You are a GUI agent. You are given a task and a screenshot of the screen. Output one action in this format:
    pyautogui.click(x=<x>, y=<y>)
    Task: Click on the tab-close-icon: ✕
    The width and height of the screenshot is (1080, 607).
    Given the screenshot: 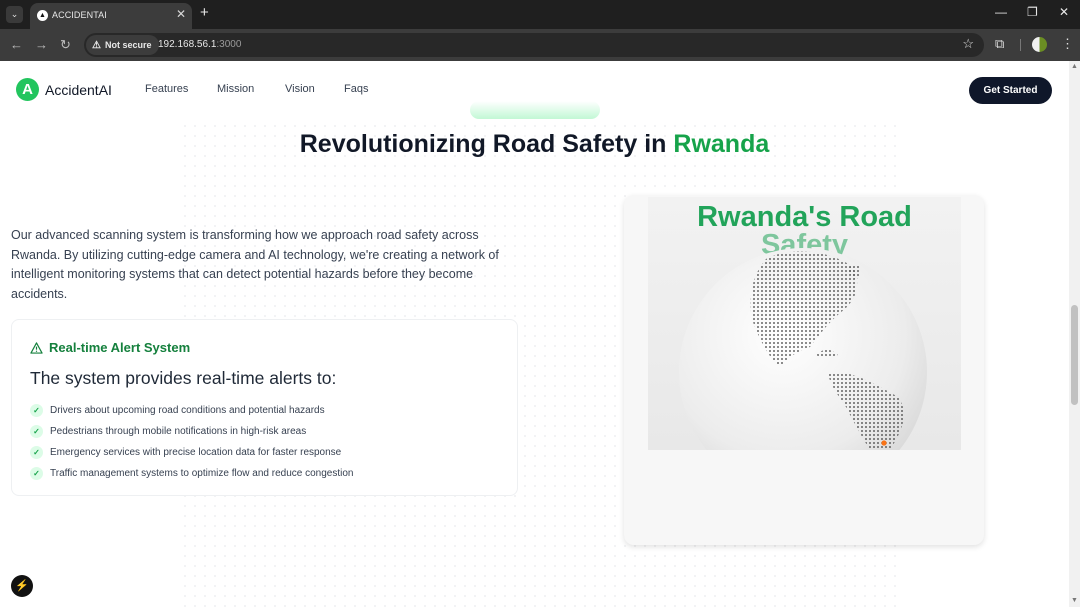 What is the action you would take?
    pyautogui.click(x=181, y=14)
    